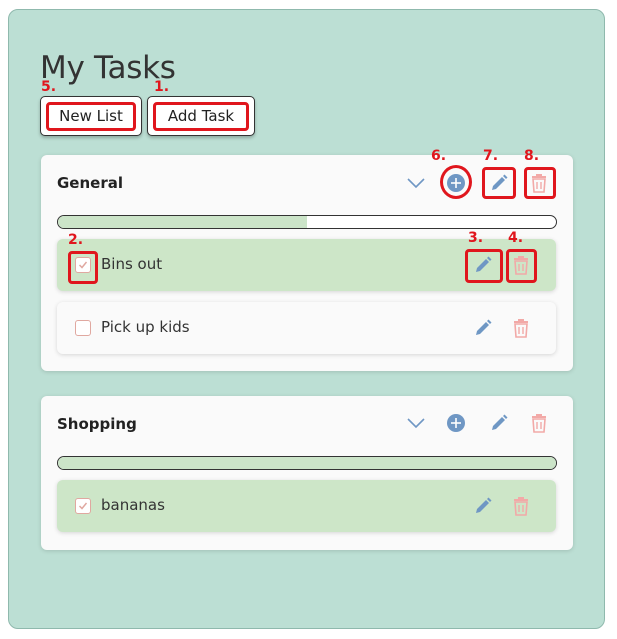 This screenshot has width=617, height=639. I want to click on task-label: Bins out, so click(132, 264).